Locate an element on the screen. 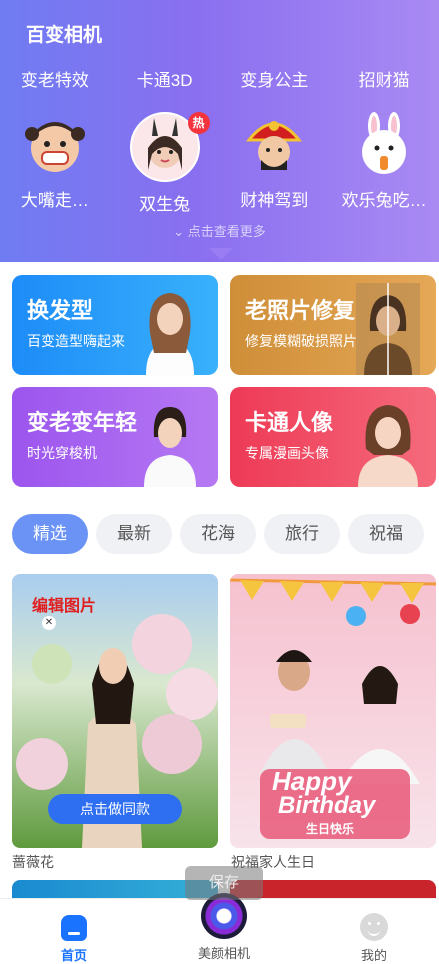 This screenshot has width=439, height=964. effect-aging: 变老特效 is located at coordinates (55, 78).